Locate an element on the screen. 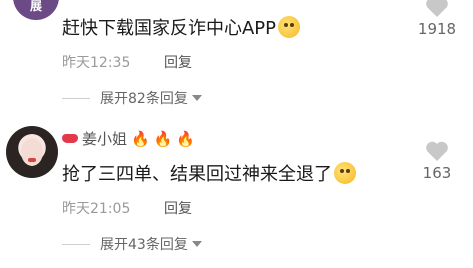 The width and height of the screenshot is (473, 268). expand-replies-label: 展开43条回复 is located at coordinates (144, 245).